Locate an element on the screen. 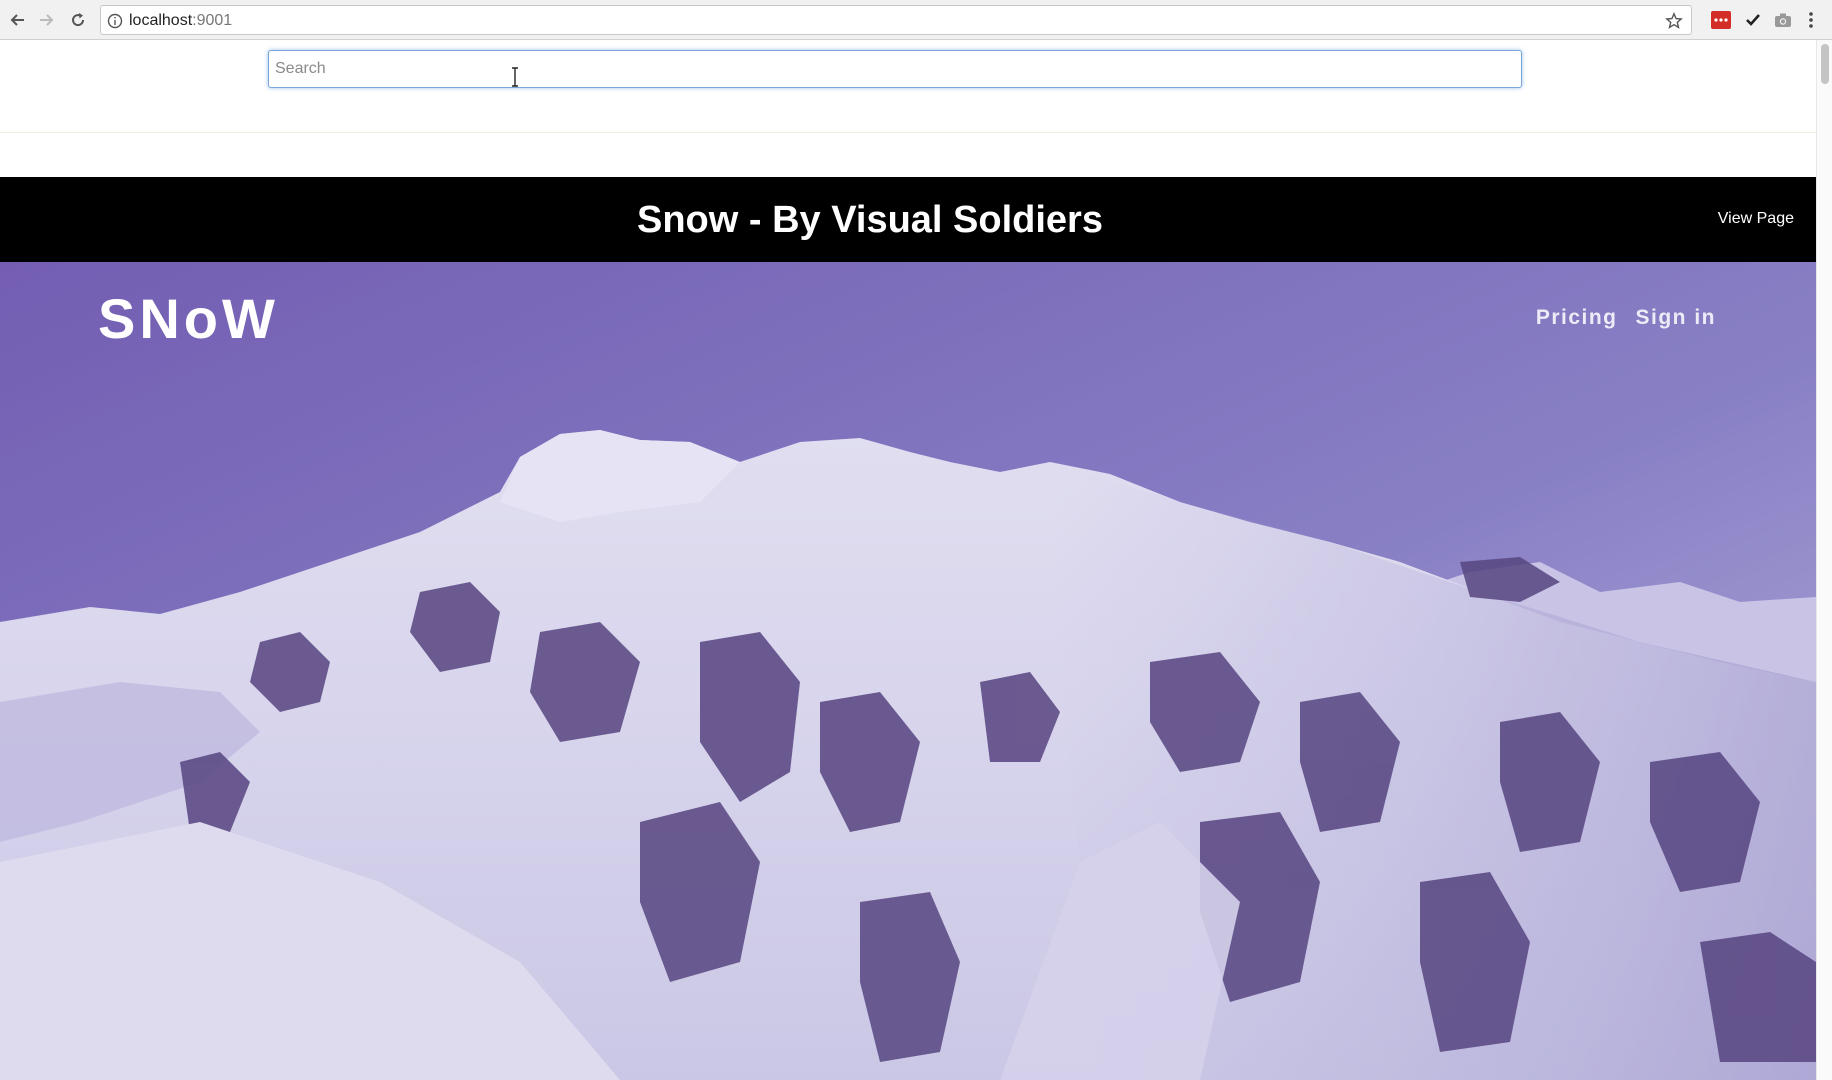 The width and height of the screenshot is (1832, 1080). reload-icon is located at coordinates (78, 20).